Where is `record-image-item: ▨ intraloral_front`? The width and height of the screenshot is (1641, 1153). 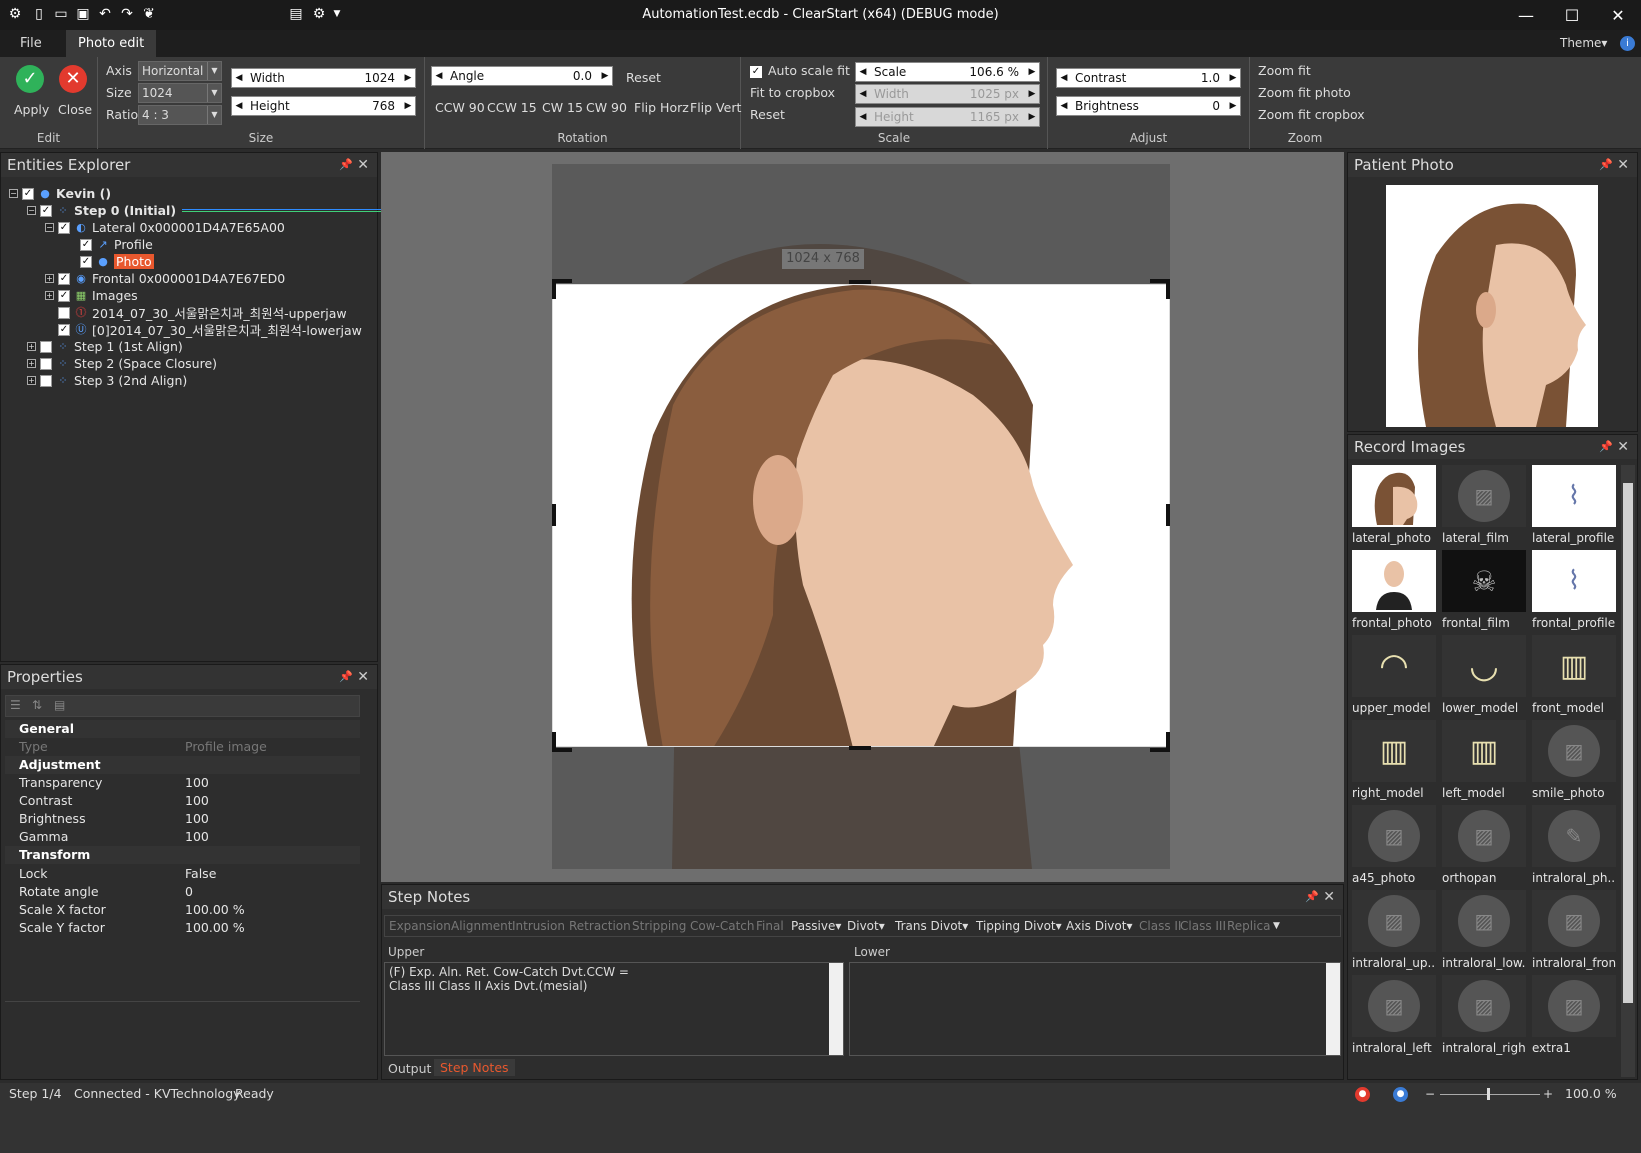
record-image-item: ▨ intraloral_front is located at coordinates (1574, 930).